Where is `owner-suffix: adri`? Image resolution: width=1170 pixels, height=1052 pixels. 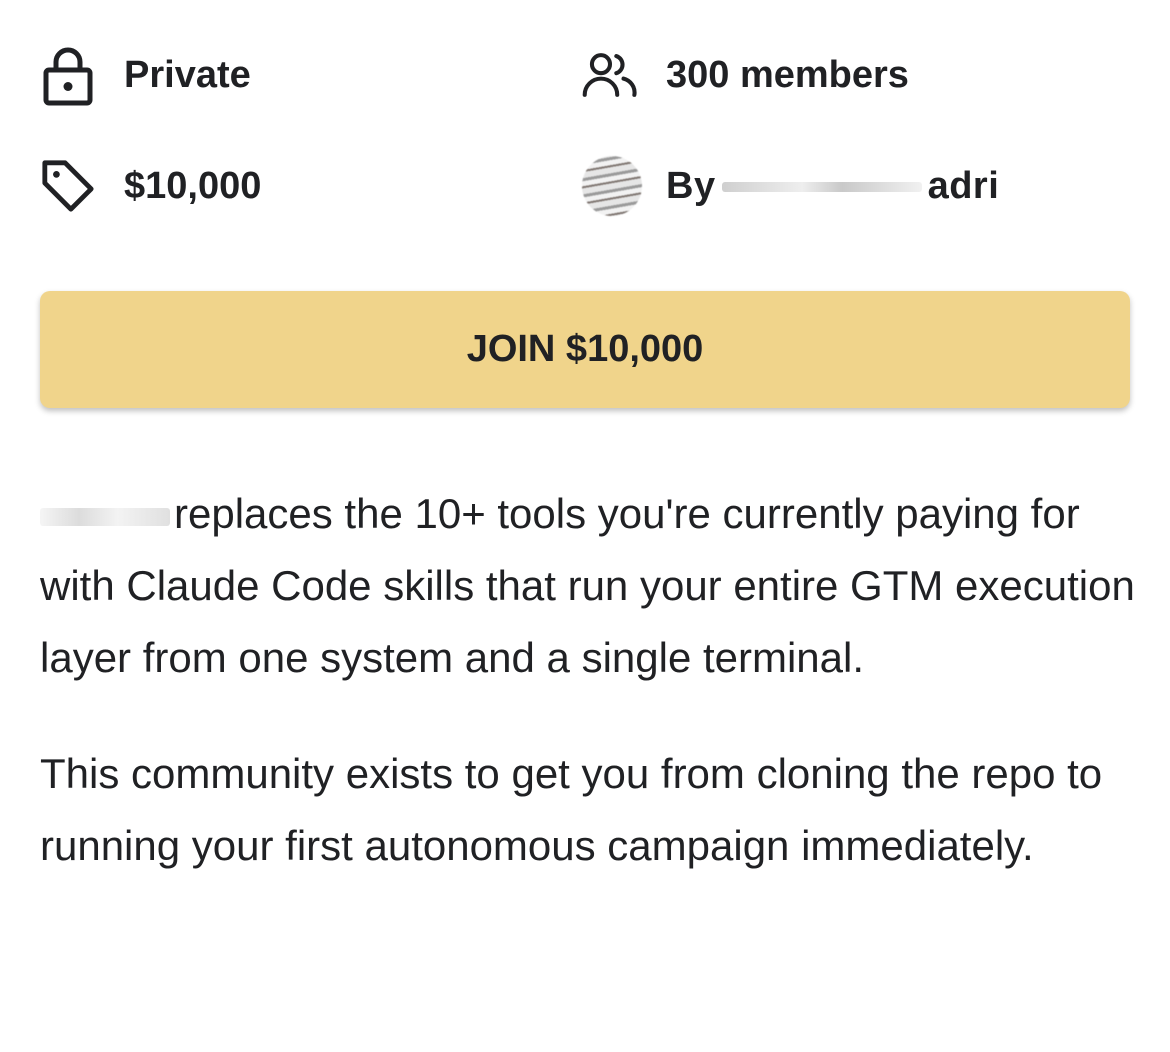 owner-suffix: adri is located at coordinates (963, 185).